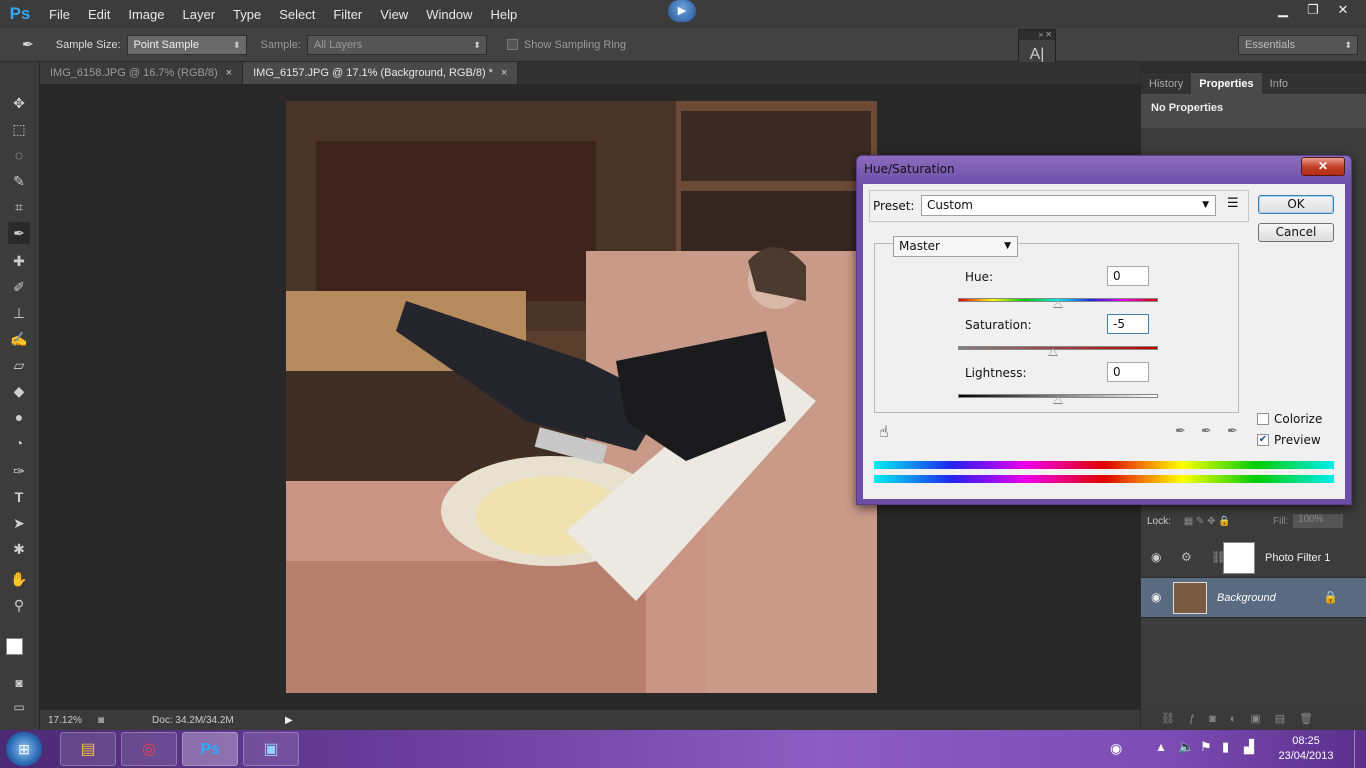 The image size is (1366, 768). Describe the element at coordinates (14, 646) in the screenshot. I see `foreground-color-swatch` at that location.